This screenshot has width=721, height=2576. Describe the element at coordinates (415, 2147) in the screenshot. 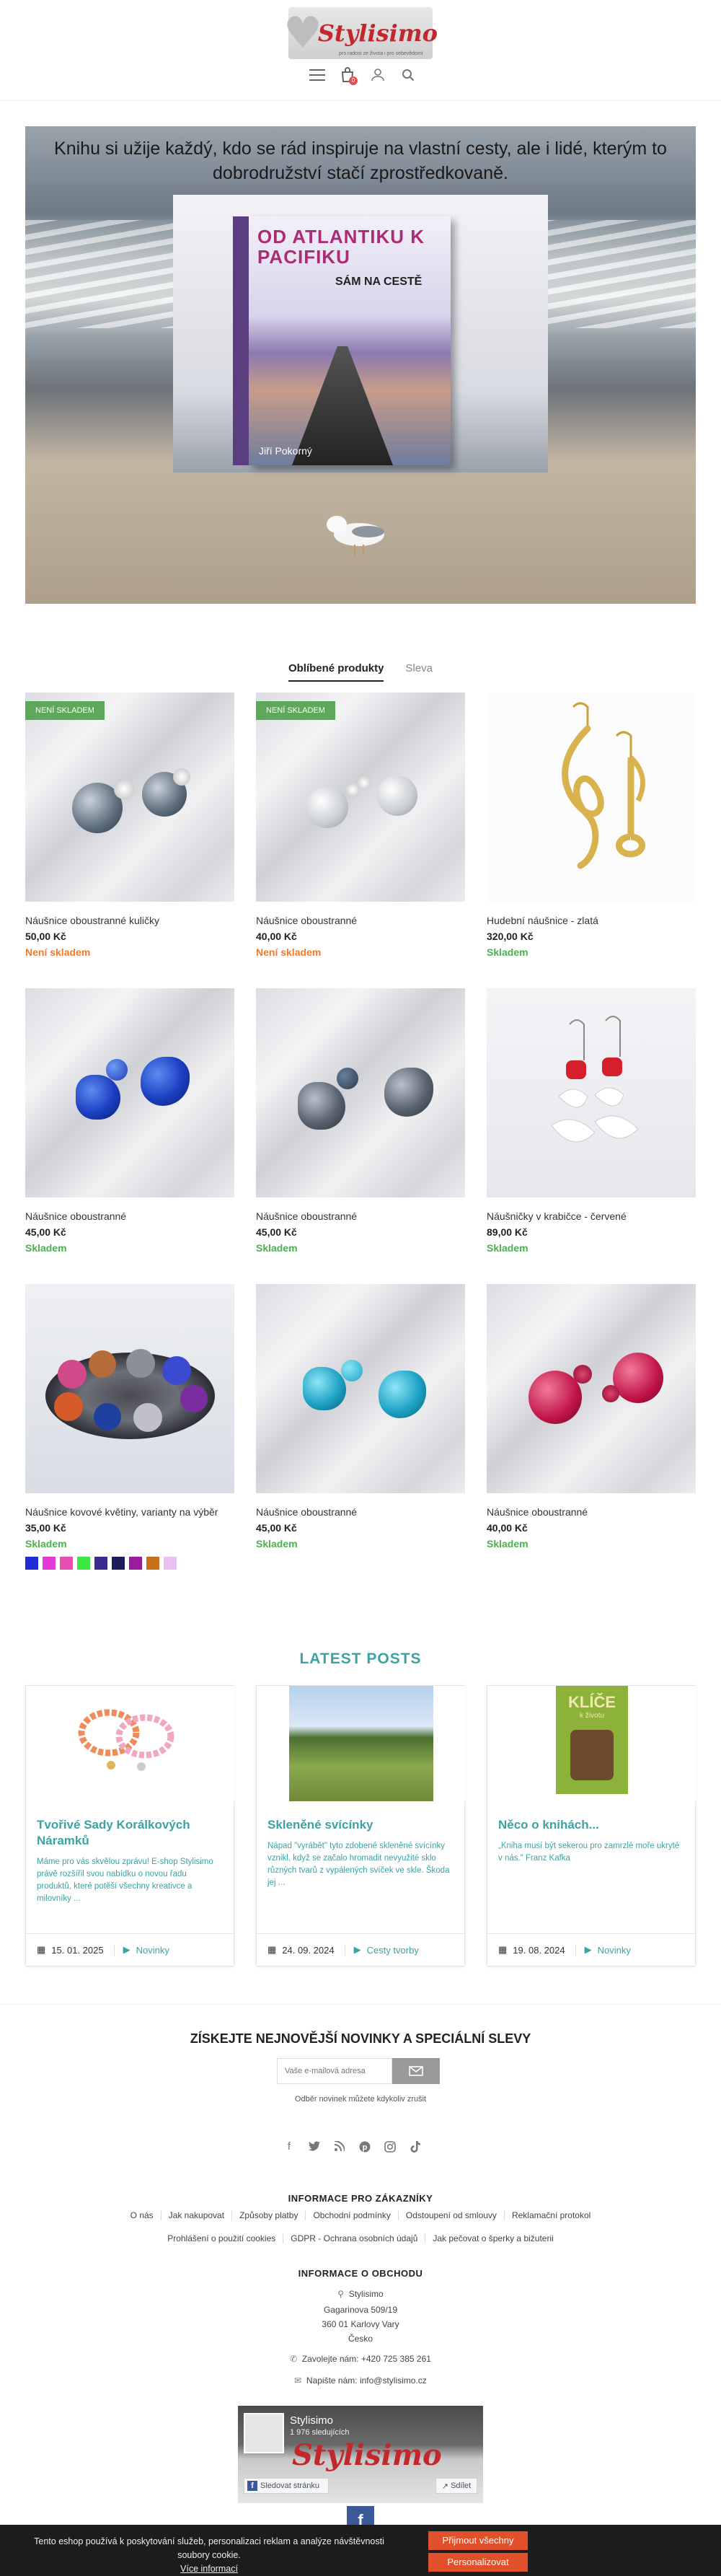

I see `tiktok-icon` at that location.